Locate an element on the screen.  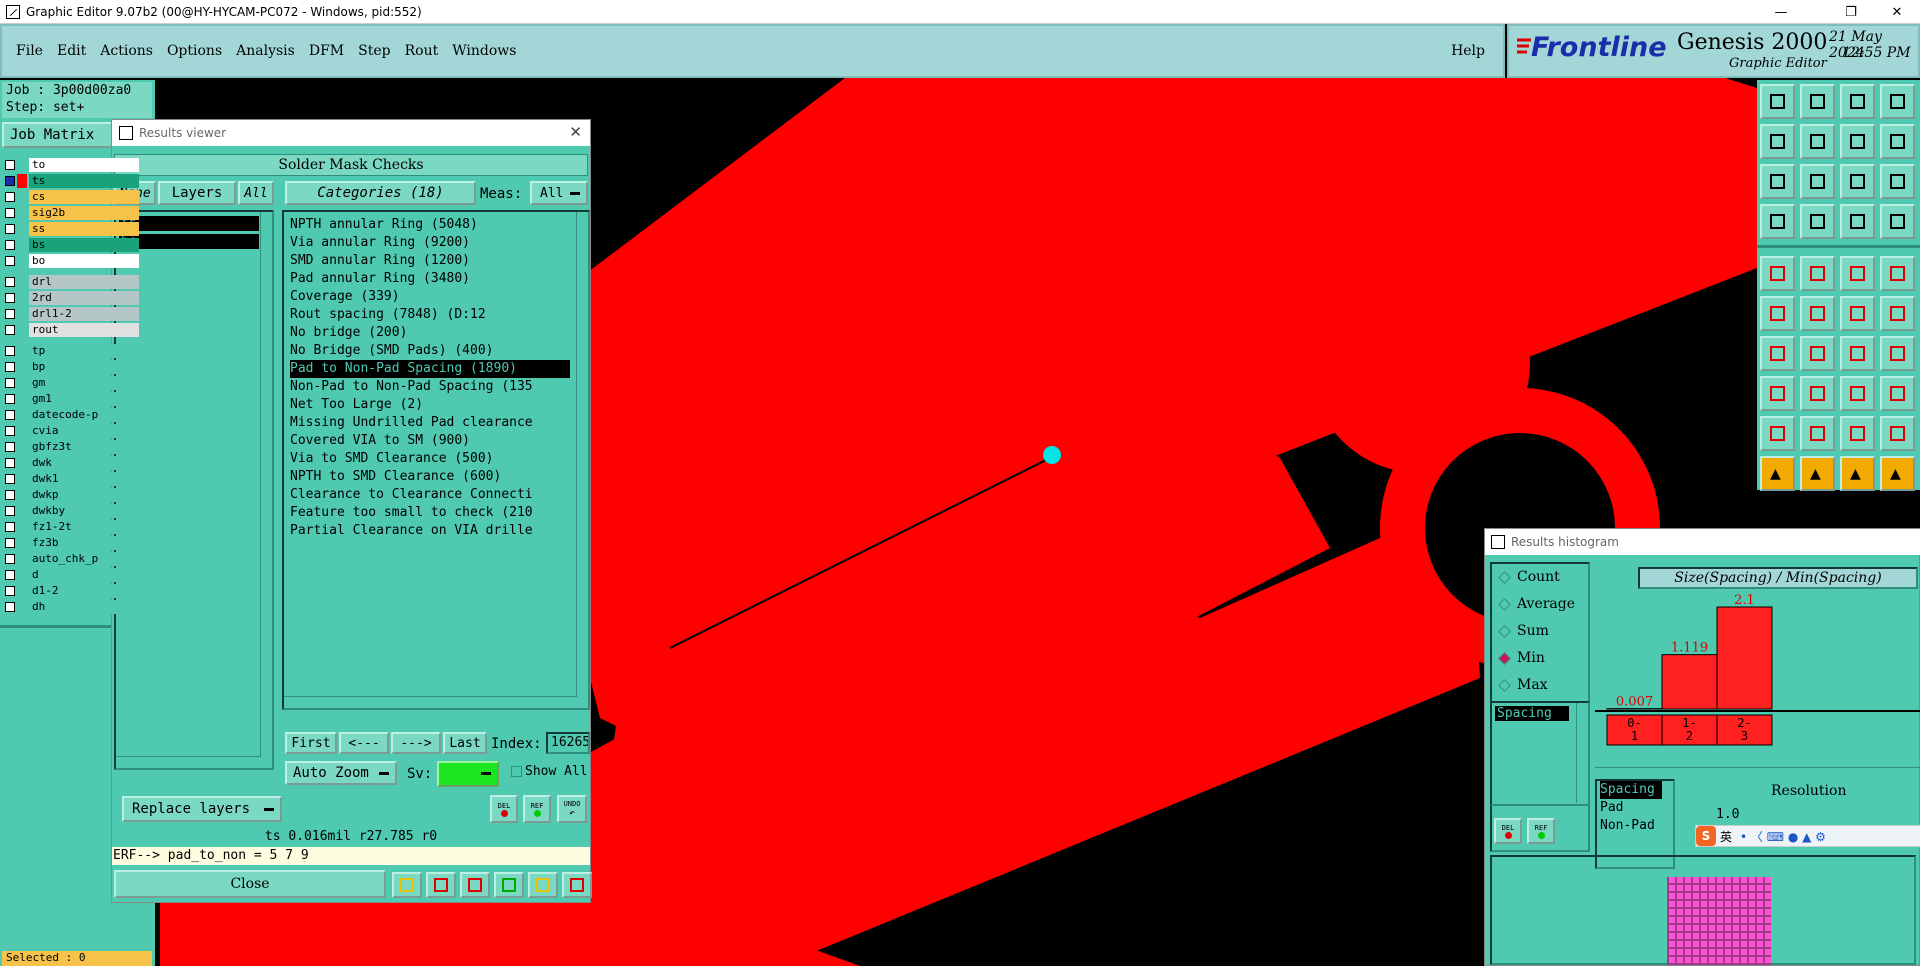
menu-actions: Actions is located at coordinates (126, 51).